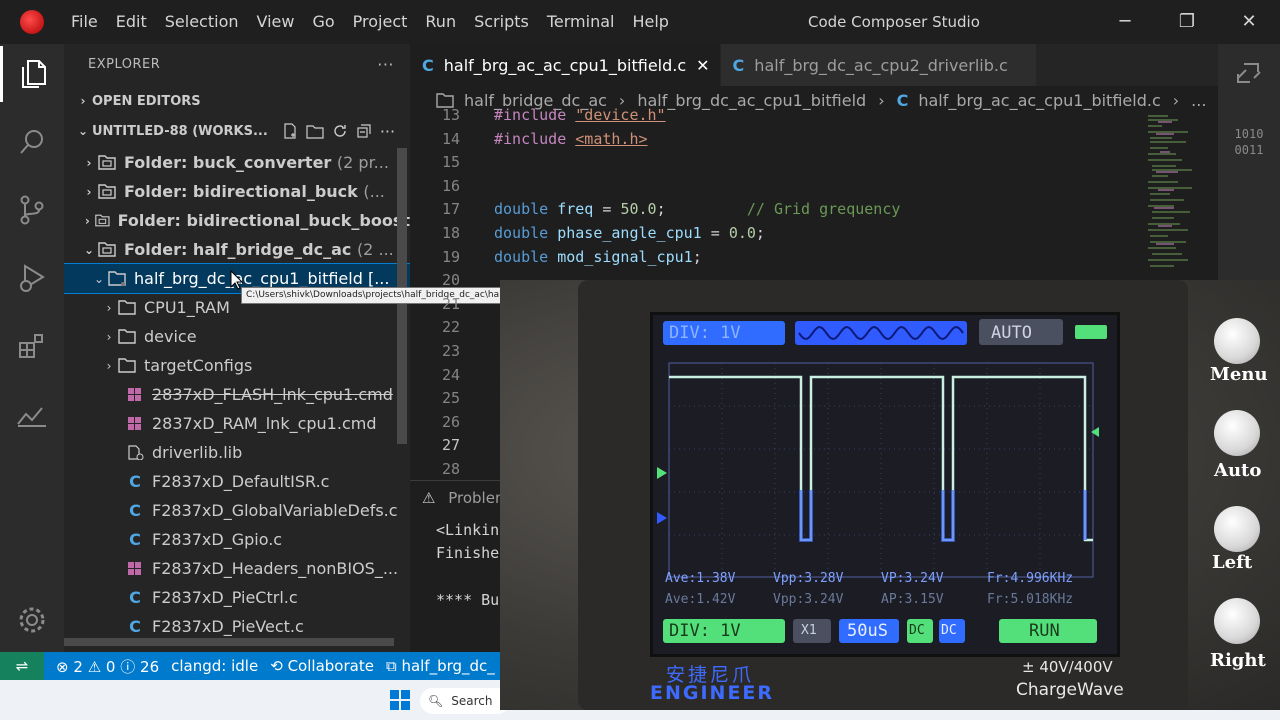 The image size is (1280, 720). I want to click on minimap, so click(1174, 192).